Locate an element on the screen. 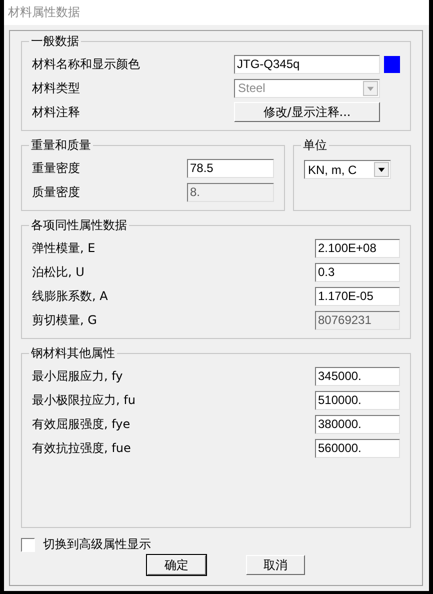 The image size is (433, 594). input-field: 2.100E+08 is located at coordinates (357, 248).